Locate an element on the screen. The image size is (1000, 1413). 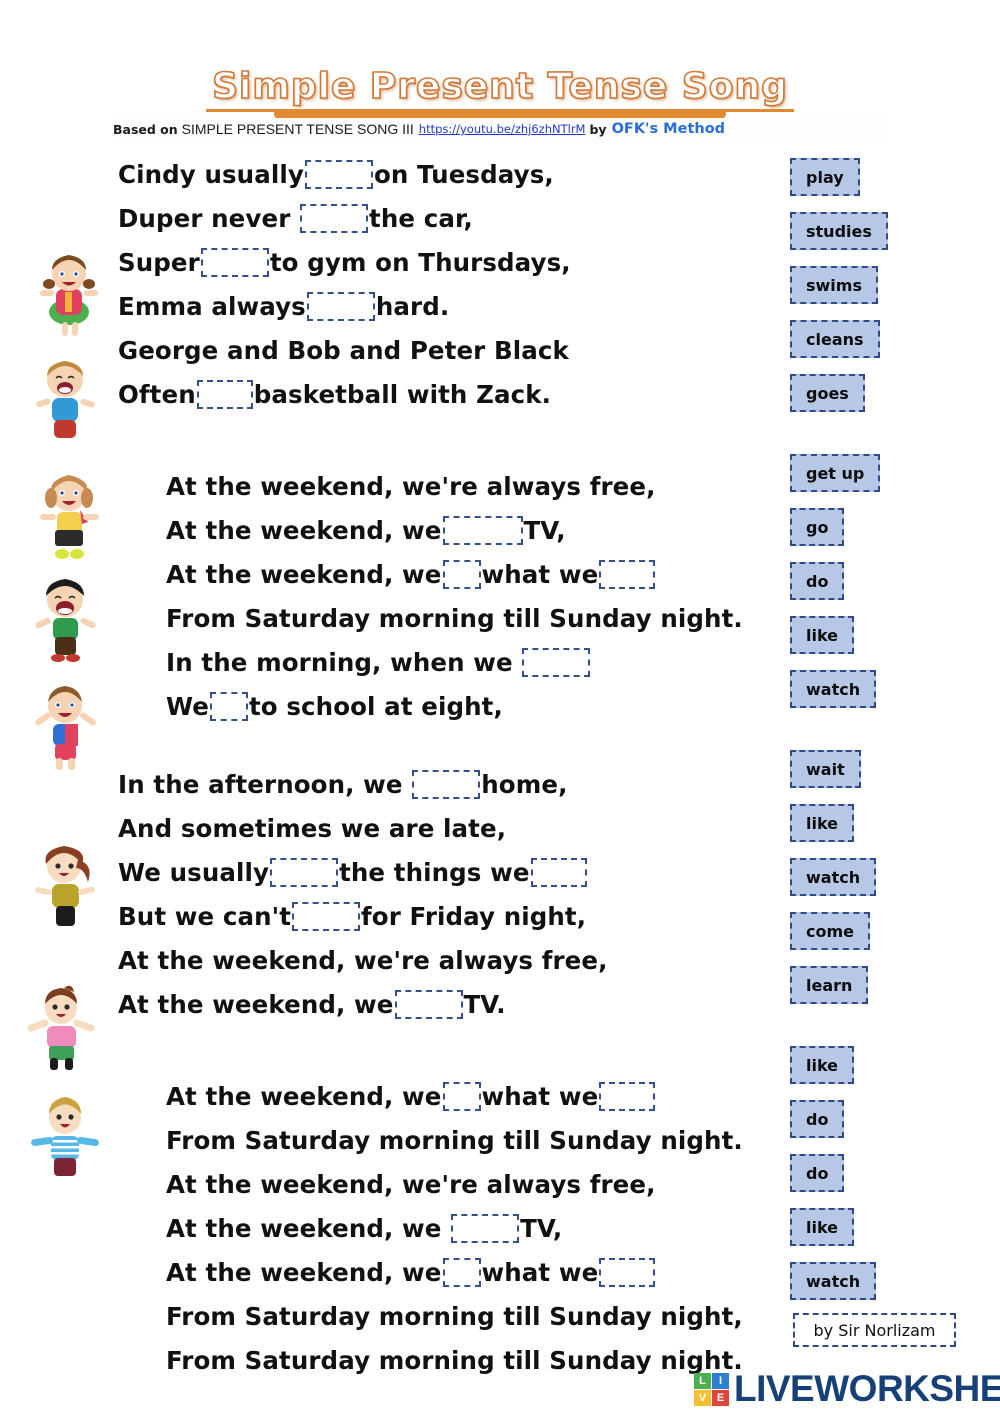
lyric-line: Super to gym on Thursdays, is located at coordinates (428, 262).